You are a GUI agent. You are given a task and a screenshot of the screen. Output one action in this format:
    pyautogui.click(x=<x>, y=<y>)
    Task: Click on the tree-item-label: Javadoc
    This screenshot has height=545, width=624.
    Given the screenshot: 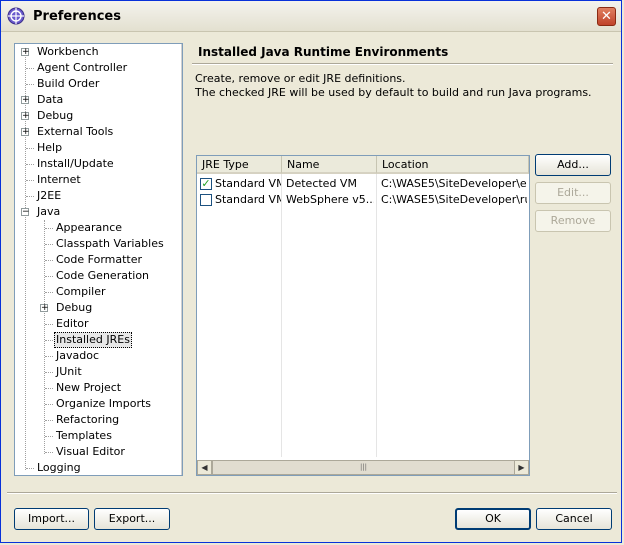 What is the action you would take?
    pyautogui.click(x=77, y=355)
    